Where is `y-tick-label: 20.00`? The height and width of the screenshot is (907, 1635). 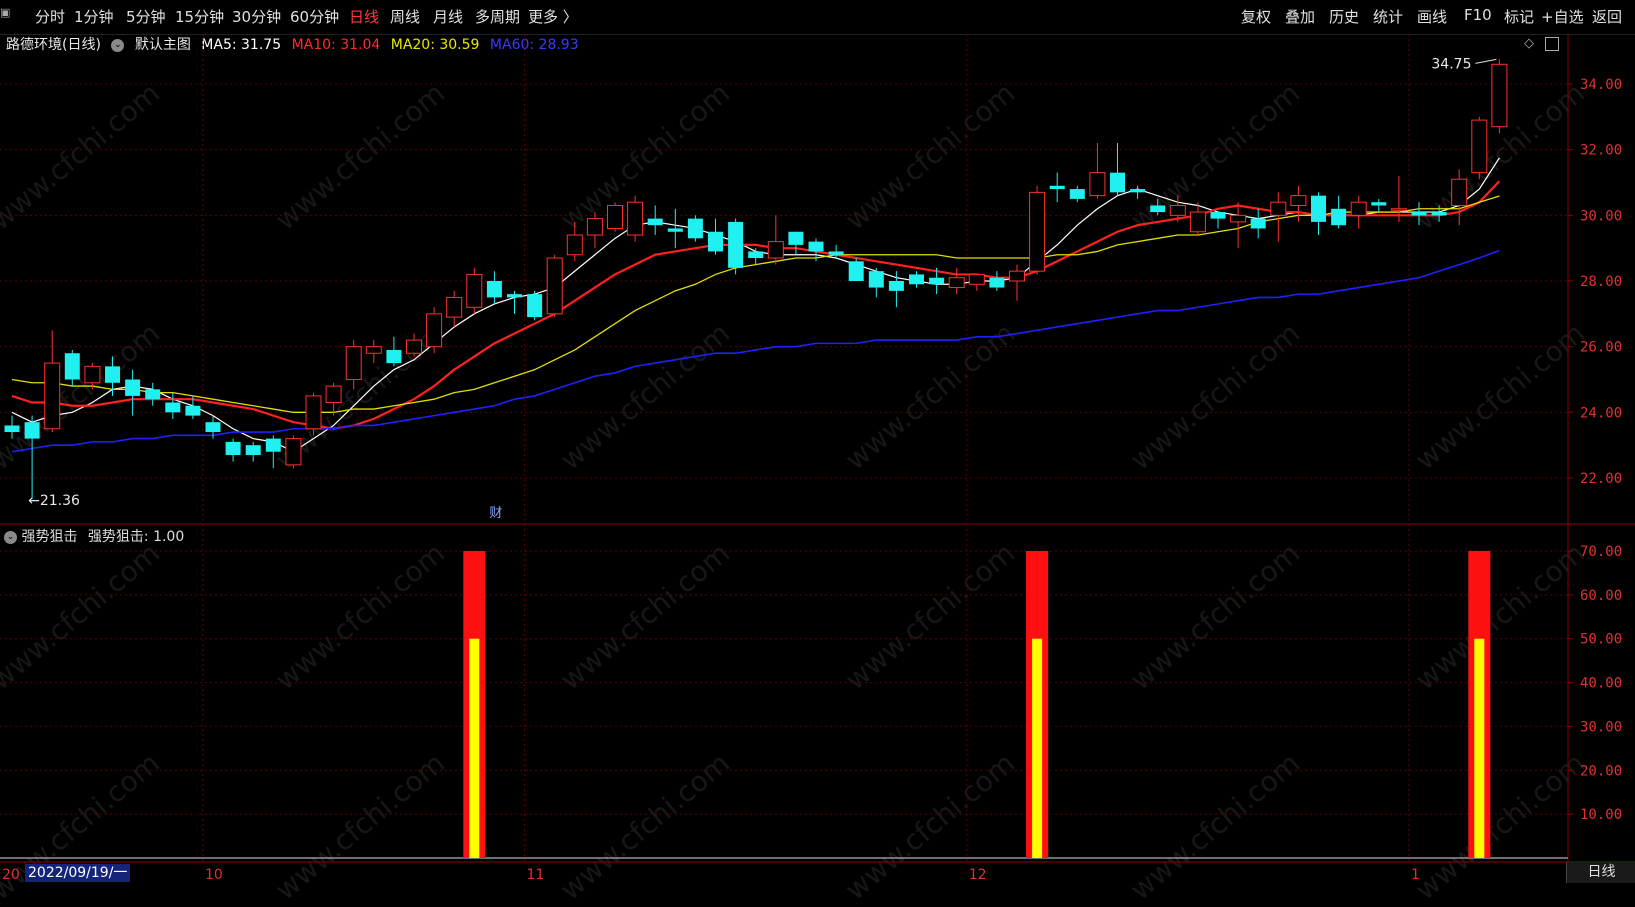 y-tick-label: 20.00 is located at coordinates (1601, 771).